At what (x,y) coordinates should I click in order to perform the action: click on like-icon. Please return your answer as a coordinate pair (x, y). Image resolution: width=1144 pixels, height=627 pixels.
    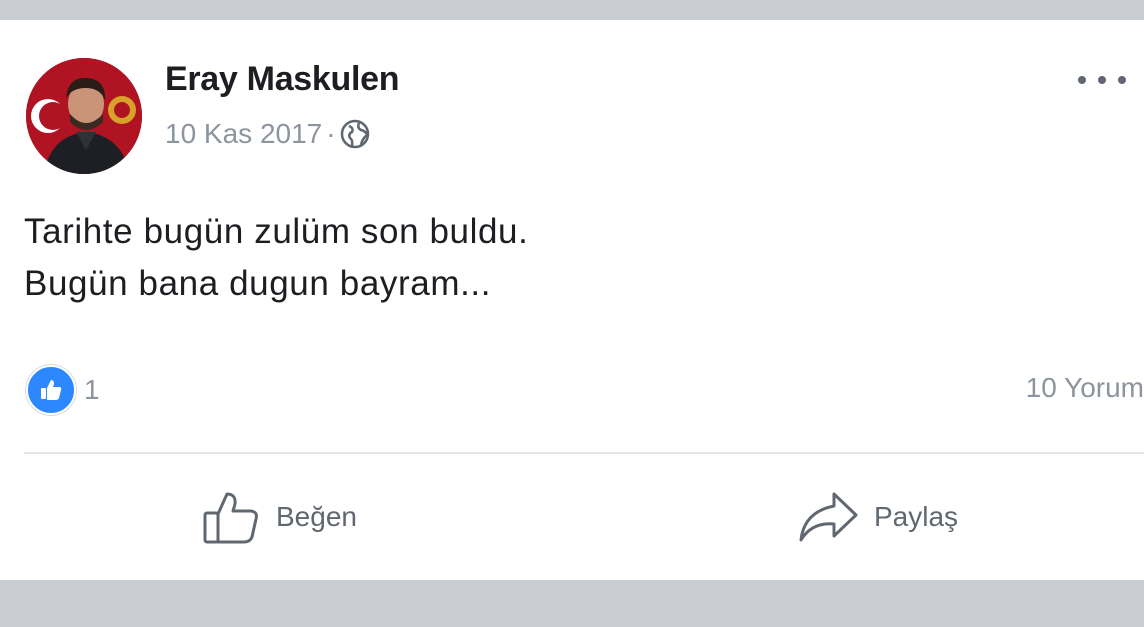
    Looking at the image, I should click on (51, 390).